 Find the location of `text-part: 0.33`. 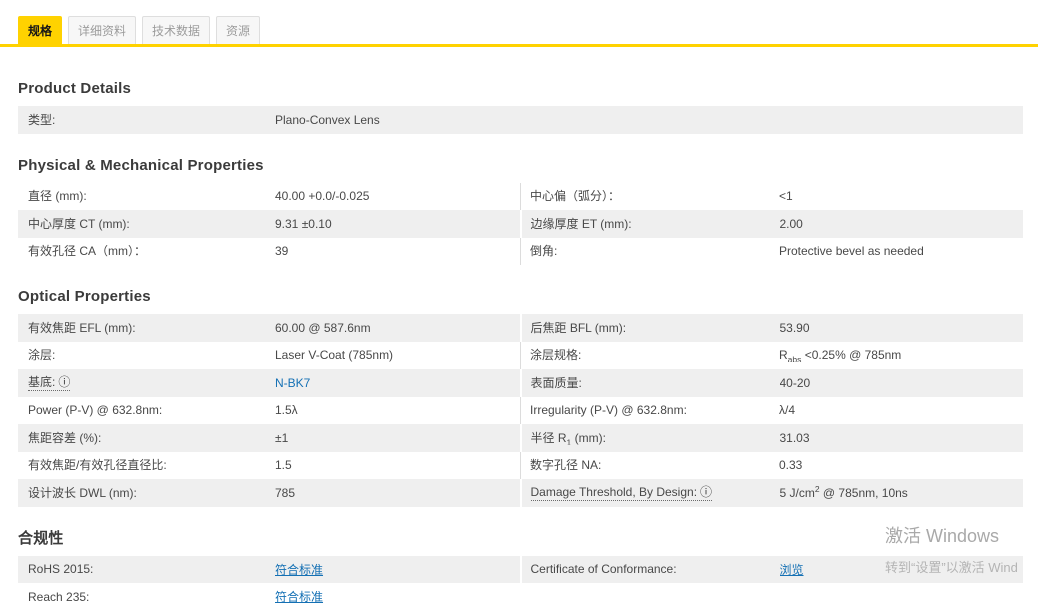

text-part: 0.33 is located at coordinates (791, 465).